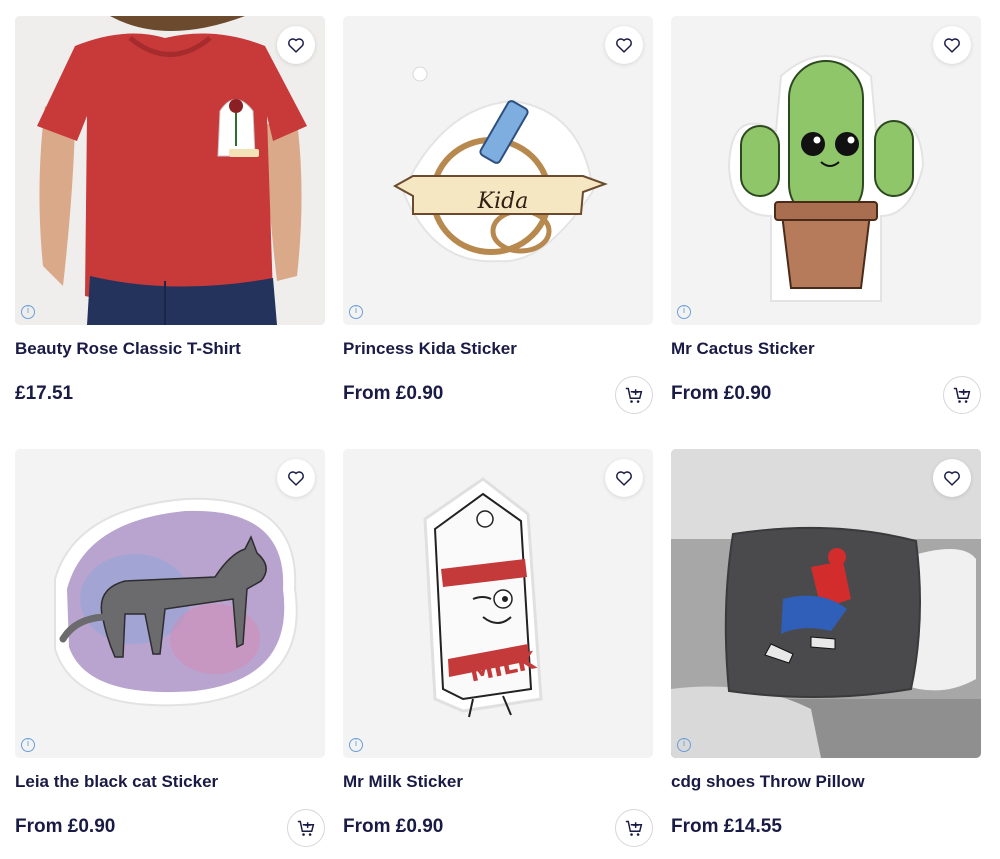 This screenshot has width=1000, height=859. I want to click on pillow-image, so click(826, 603).